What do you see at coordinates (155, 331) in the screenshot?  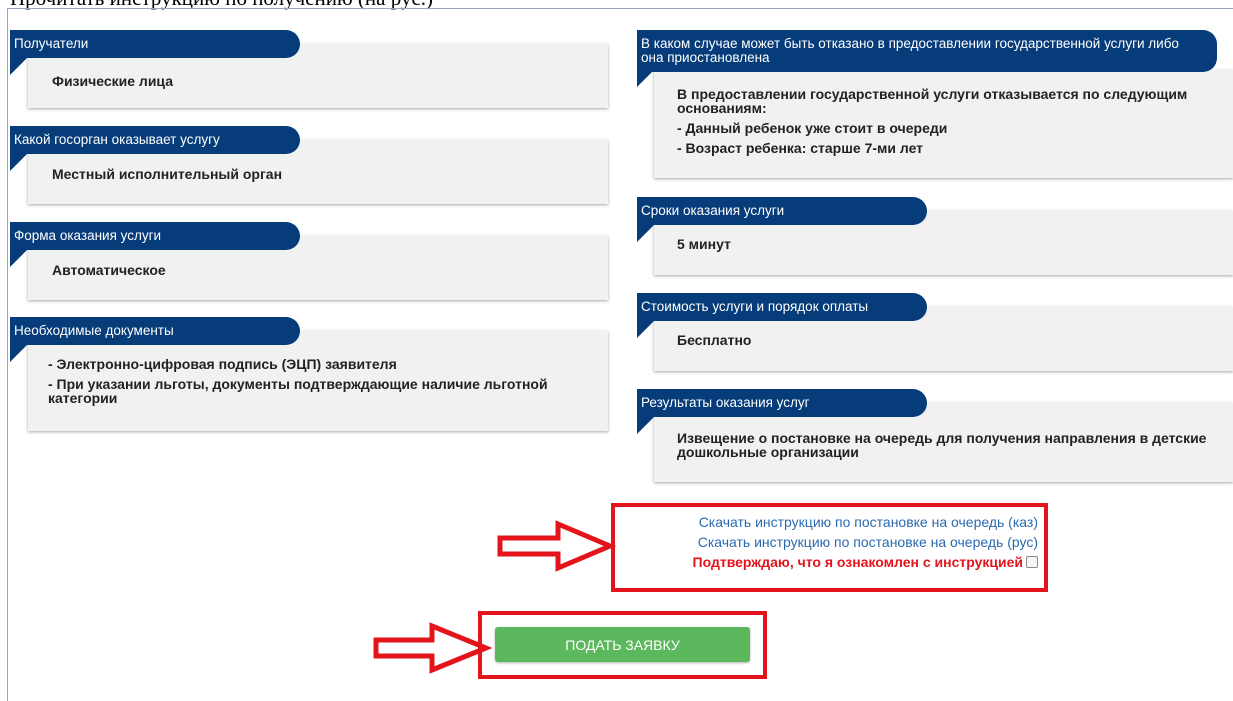 I see `card-header: Необходимые документы` at bounding box center [155, 331].